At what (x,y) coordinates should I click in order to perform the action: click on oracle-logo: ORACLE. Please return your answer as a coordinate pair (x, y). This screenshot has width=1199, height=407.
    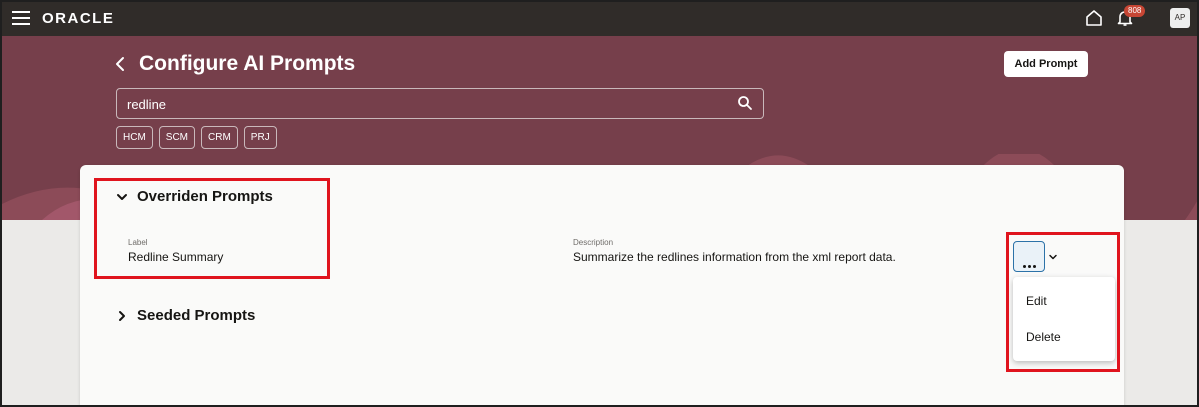
    Looking at the image, I should click on (78, 18).